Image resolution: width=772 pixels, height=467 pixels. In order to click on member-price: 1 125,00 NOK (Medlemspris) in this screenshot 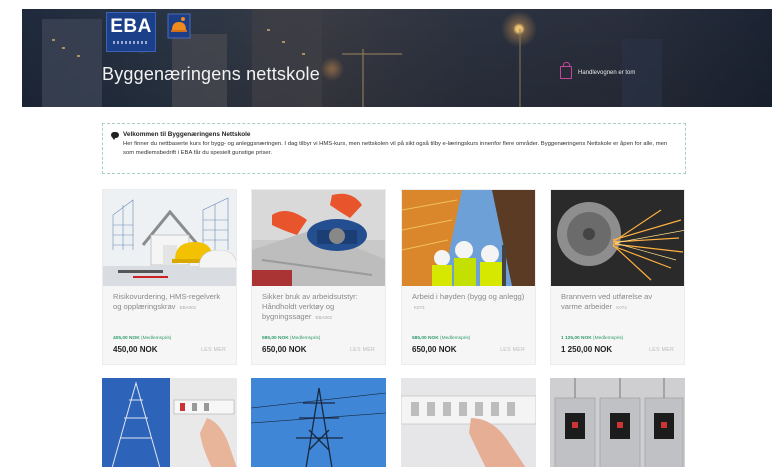, I will do `click(592, 338)`.